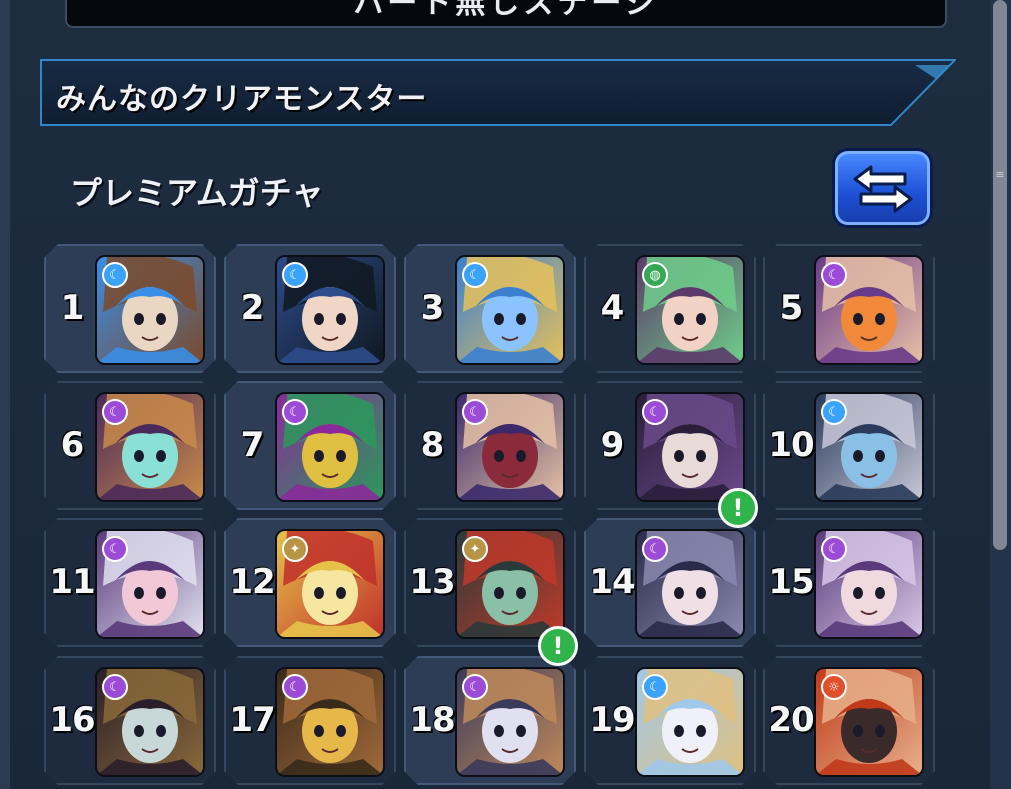 Image resolution: width=1011 pixels, height=789 pixels. Describe the element at coordinates (72, 582) in the screenshot. I see `rank-number: 11` at that location.